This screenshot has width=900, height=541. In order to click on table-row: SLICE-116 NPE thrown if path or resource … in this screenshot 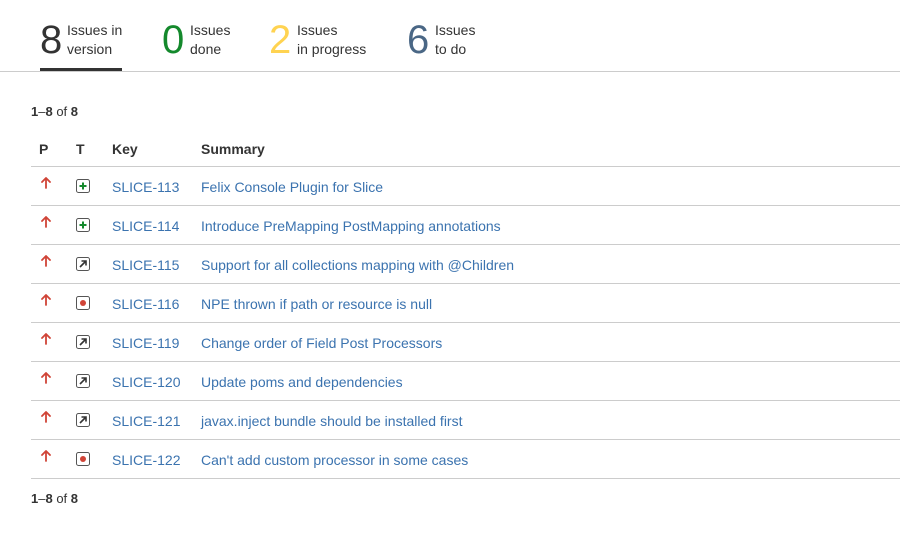, I will do `click(465, 303)`.